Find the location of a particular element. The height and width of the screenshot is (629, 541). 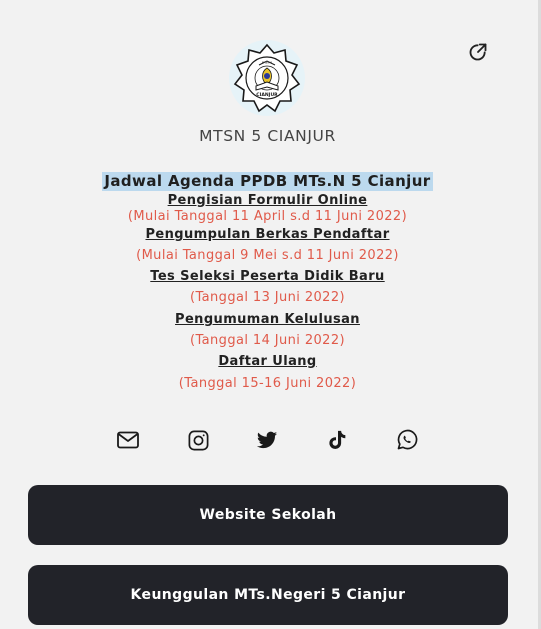

profile-name: MTSN 5 CIANJUR is located at coordinates (267, 136).